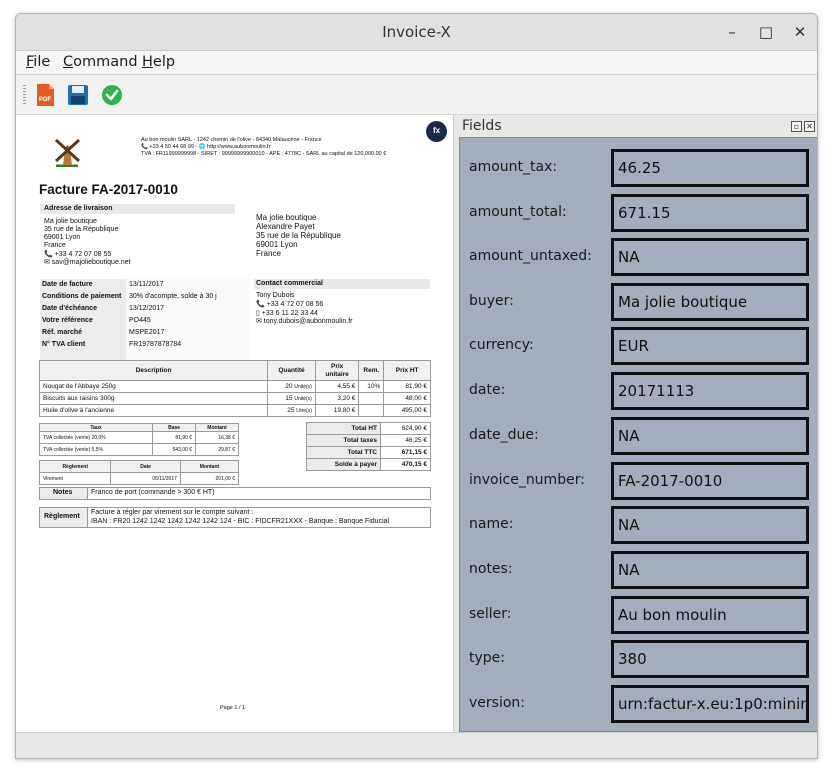 This screenshot has width=838, height=777. I want to click on line-total: 81,90 €, so click(407, 386).